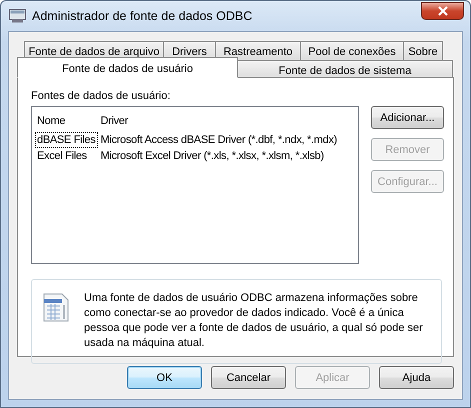  What do you see at coordinates (416, 377) in the screenshot?
I see `dialog-button: Ajuda` at bounding box center [416, 377].